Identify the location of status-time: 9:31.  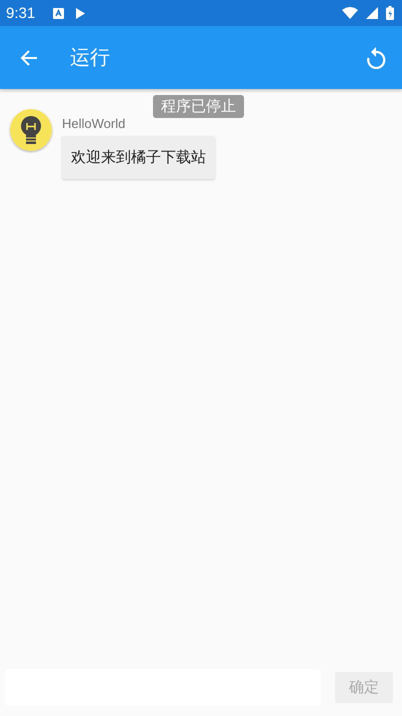
(21, 13).